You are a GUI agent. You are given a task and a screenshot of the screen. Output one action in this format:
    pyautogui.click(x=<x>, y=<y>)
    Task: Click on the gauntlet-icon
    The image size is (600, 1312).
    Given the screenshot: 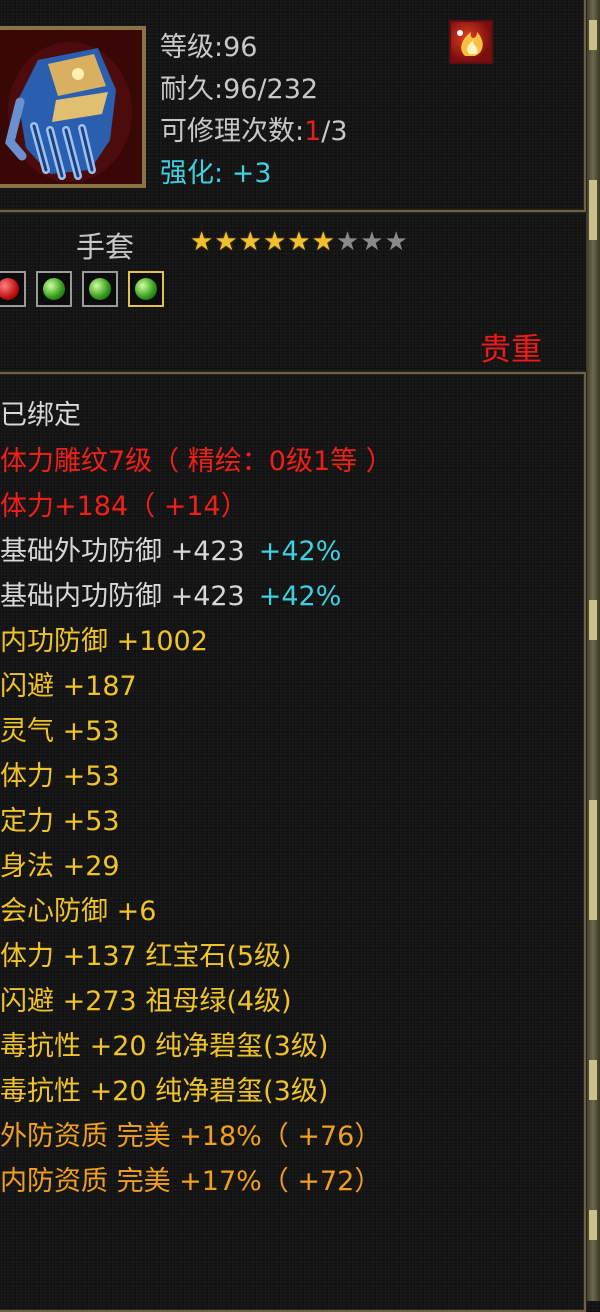 What is the action you would take?
    pyautogui.click(x=71, y=107)
    